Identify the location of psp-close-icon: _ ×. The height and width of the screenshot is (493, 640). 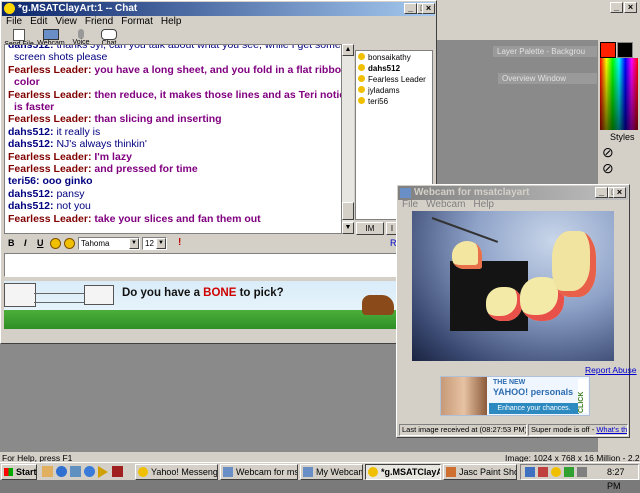
(624, 8).